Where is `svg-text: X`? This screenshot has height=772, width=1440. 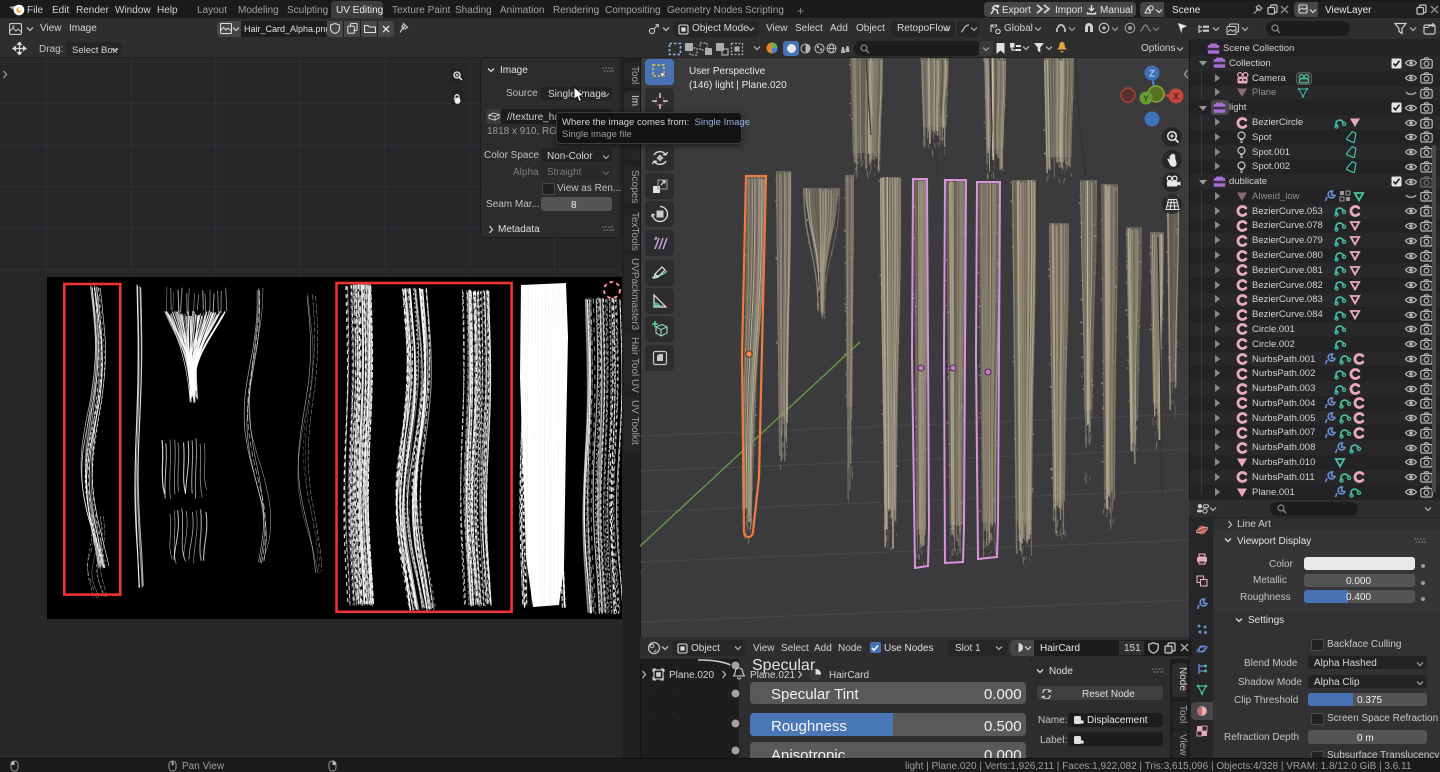
svg-text: X is located at coordinates (1176, 97).